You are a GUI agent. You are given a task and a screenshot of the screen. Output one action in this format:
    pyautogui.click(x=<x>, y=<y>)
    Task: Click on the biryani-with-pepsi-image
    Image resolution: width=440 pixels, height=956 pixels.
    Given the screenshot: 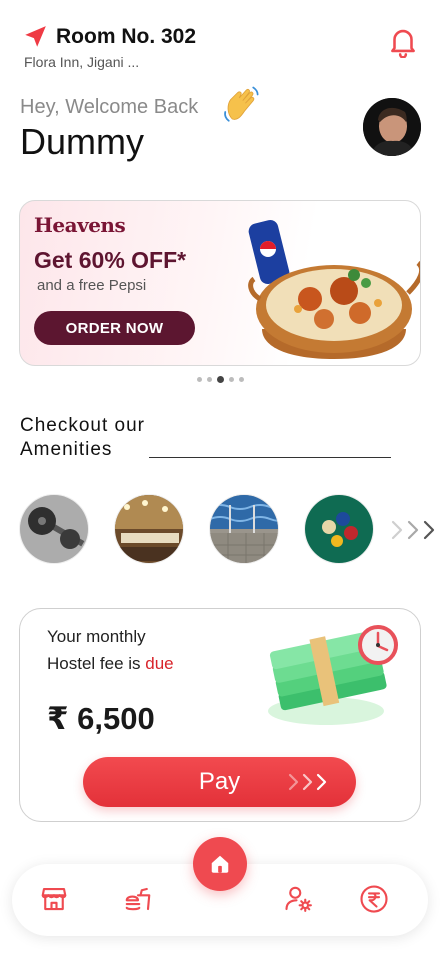 What is the action you would take?
    pyautogui.click(x=334, y=289)
    